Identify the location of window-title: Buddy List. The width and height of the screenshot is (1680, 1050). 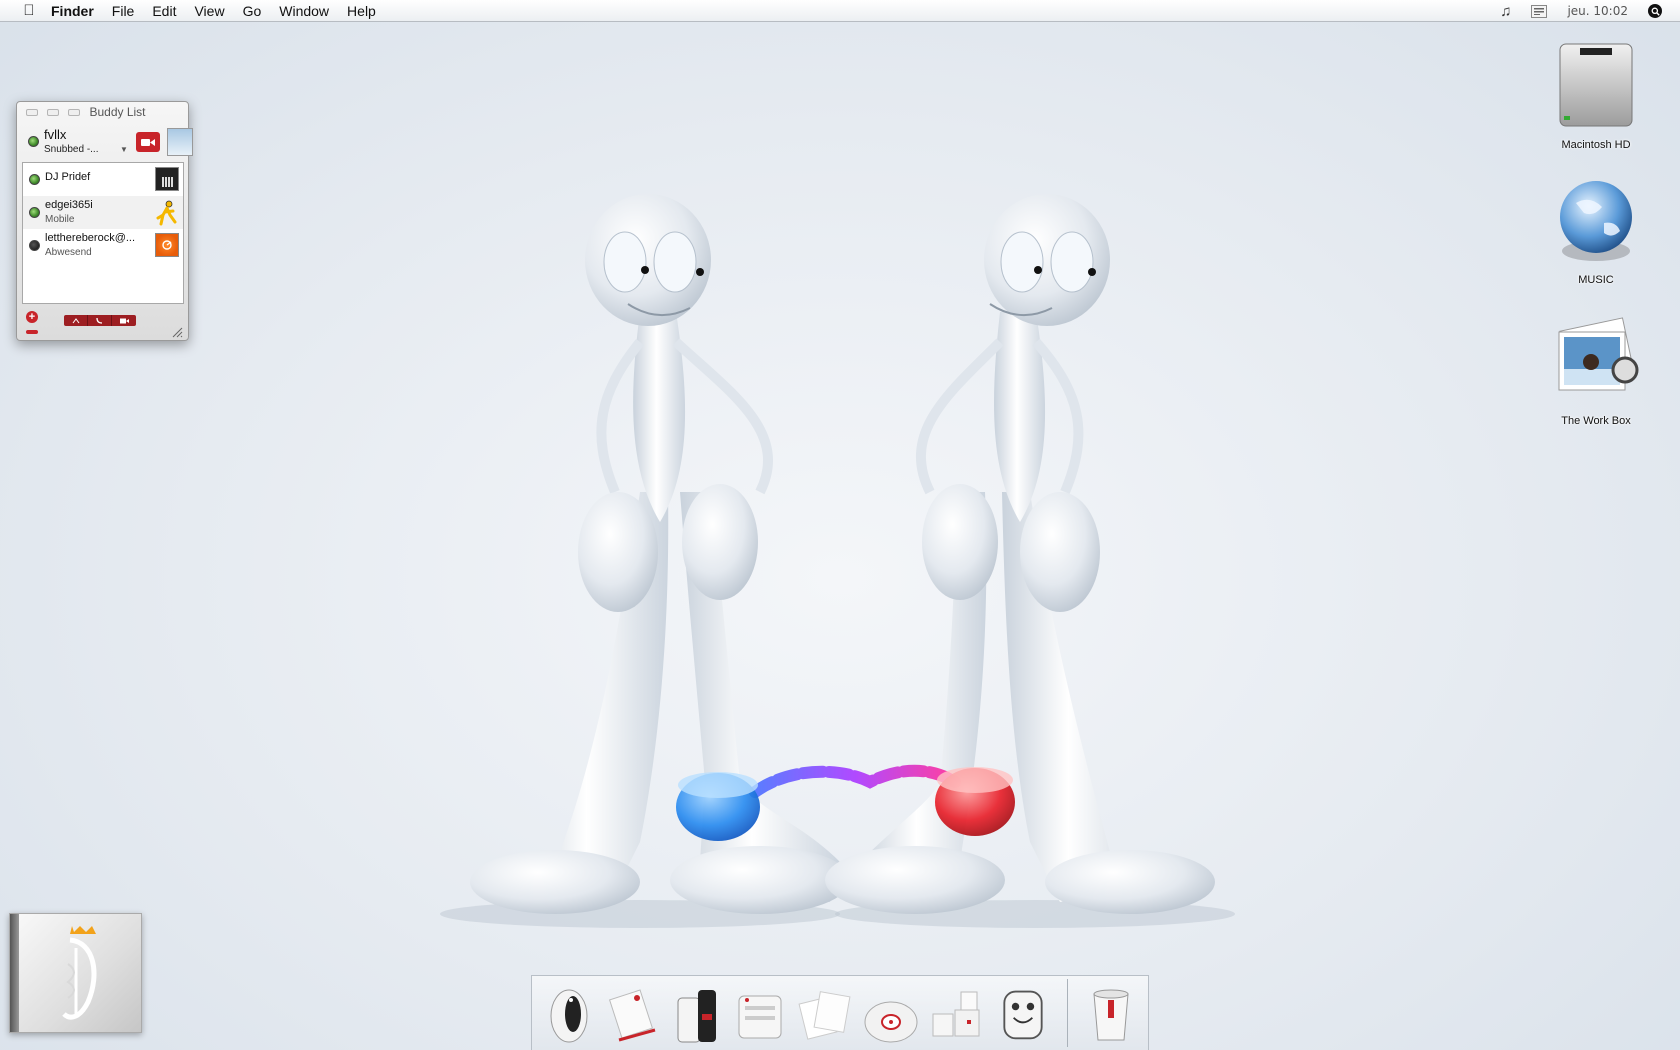
(117, 112).